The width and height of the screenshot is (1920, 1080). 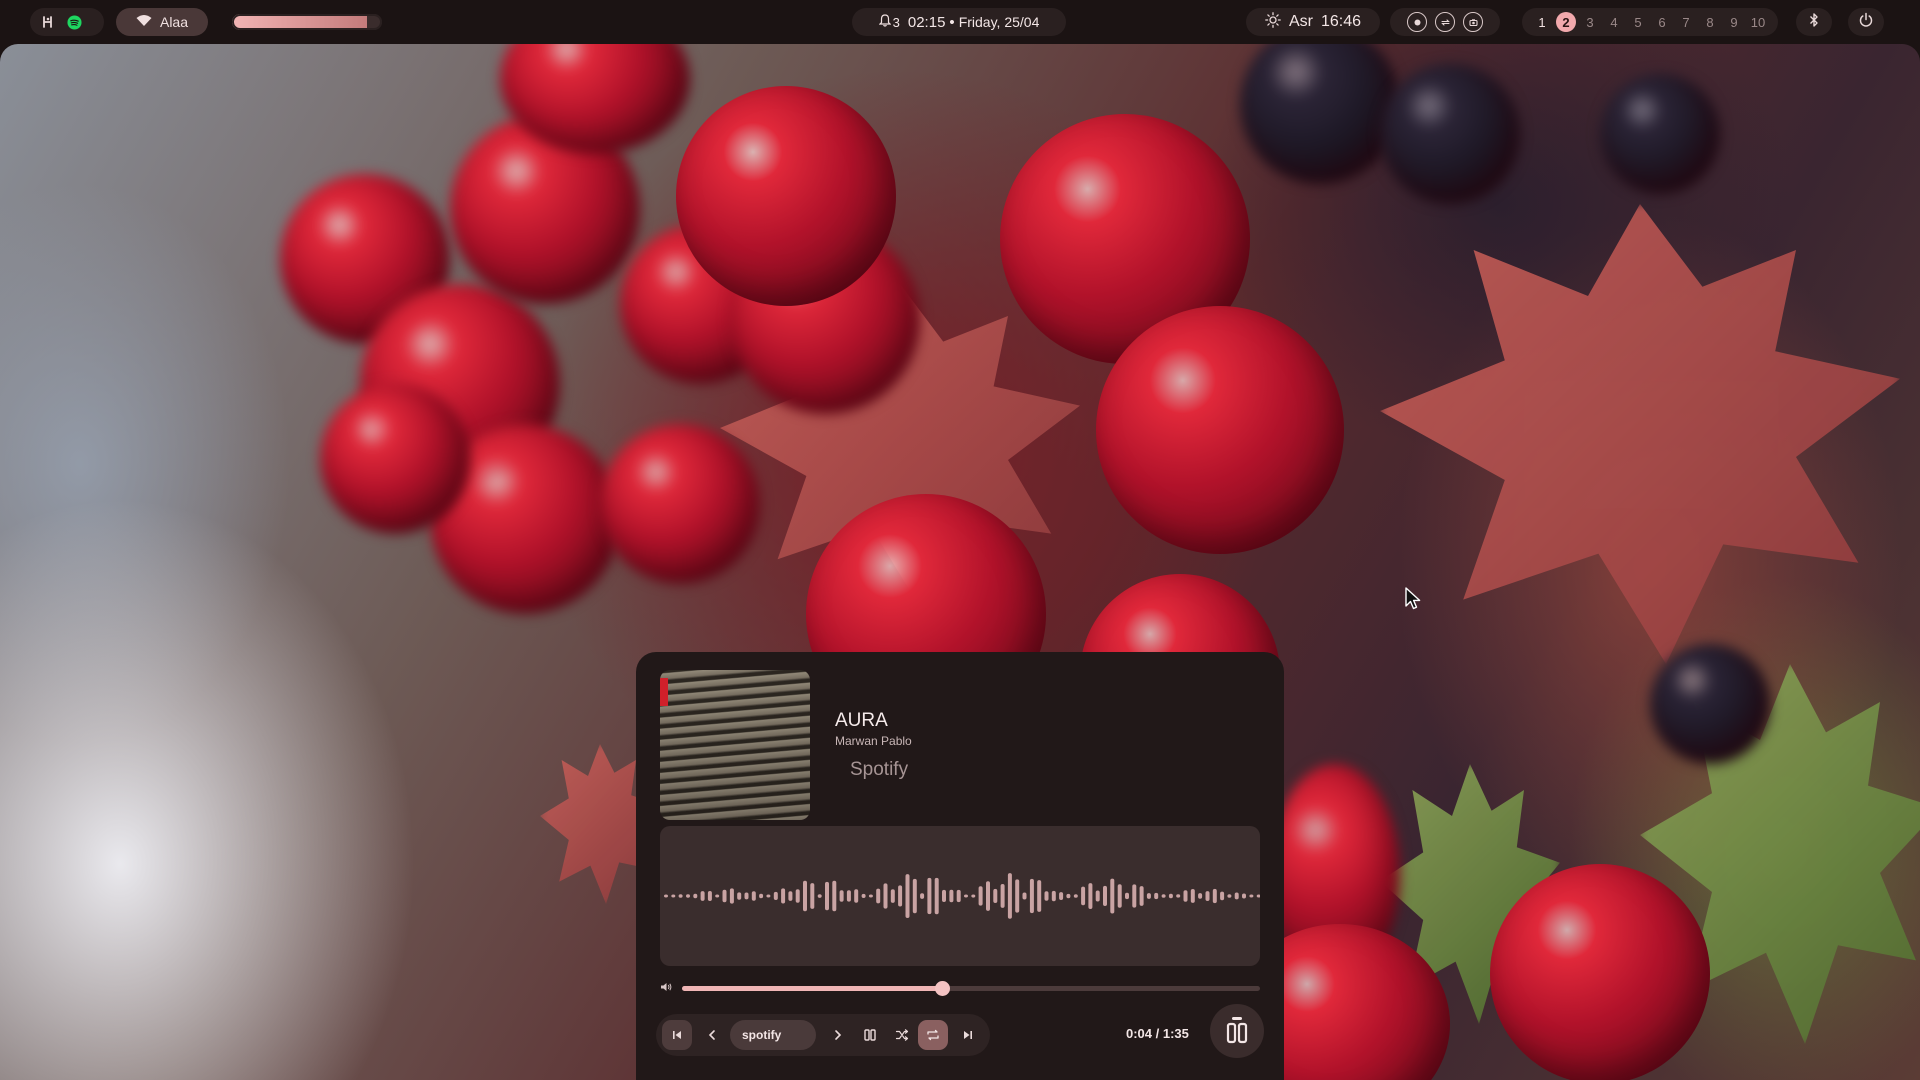 What do you see at coordinates (999, 22) in the screenshot?
I see `clock-date: Friday, 25/04` at bounding box center [999, 22].